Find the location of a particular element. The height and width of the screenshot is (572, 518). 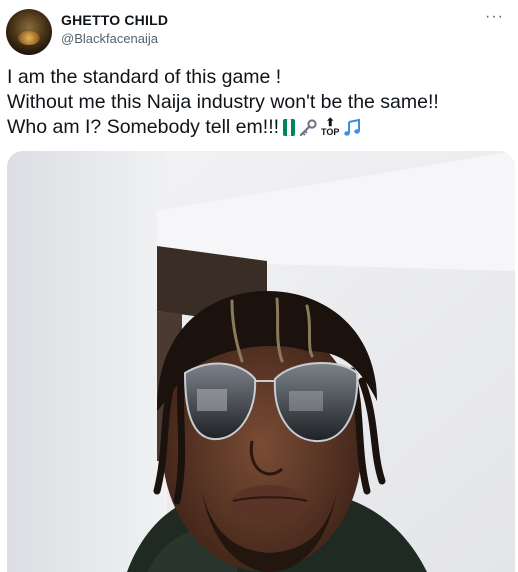

tweet-line: I am the standard of this game ! is located at coordinates (144, 77).